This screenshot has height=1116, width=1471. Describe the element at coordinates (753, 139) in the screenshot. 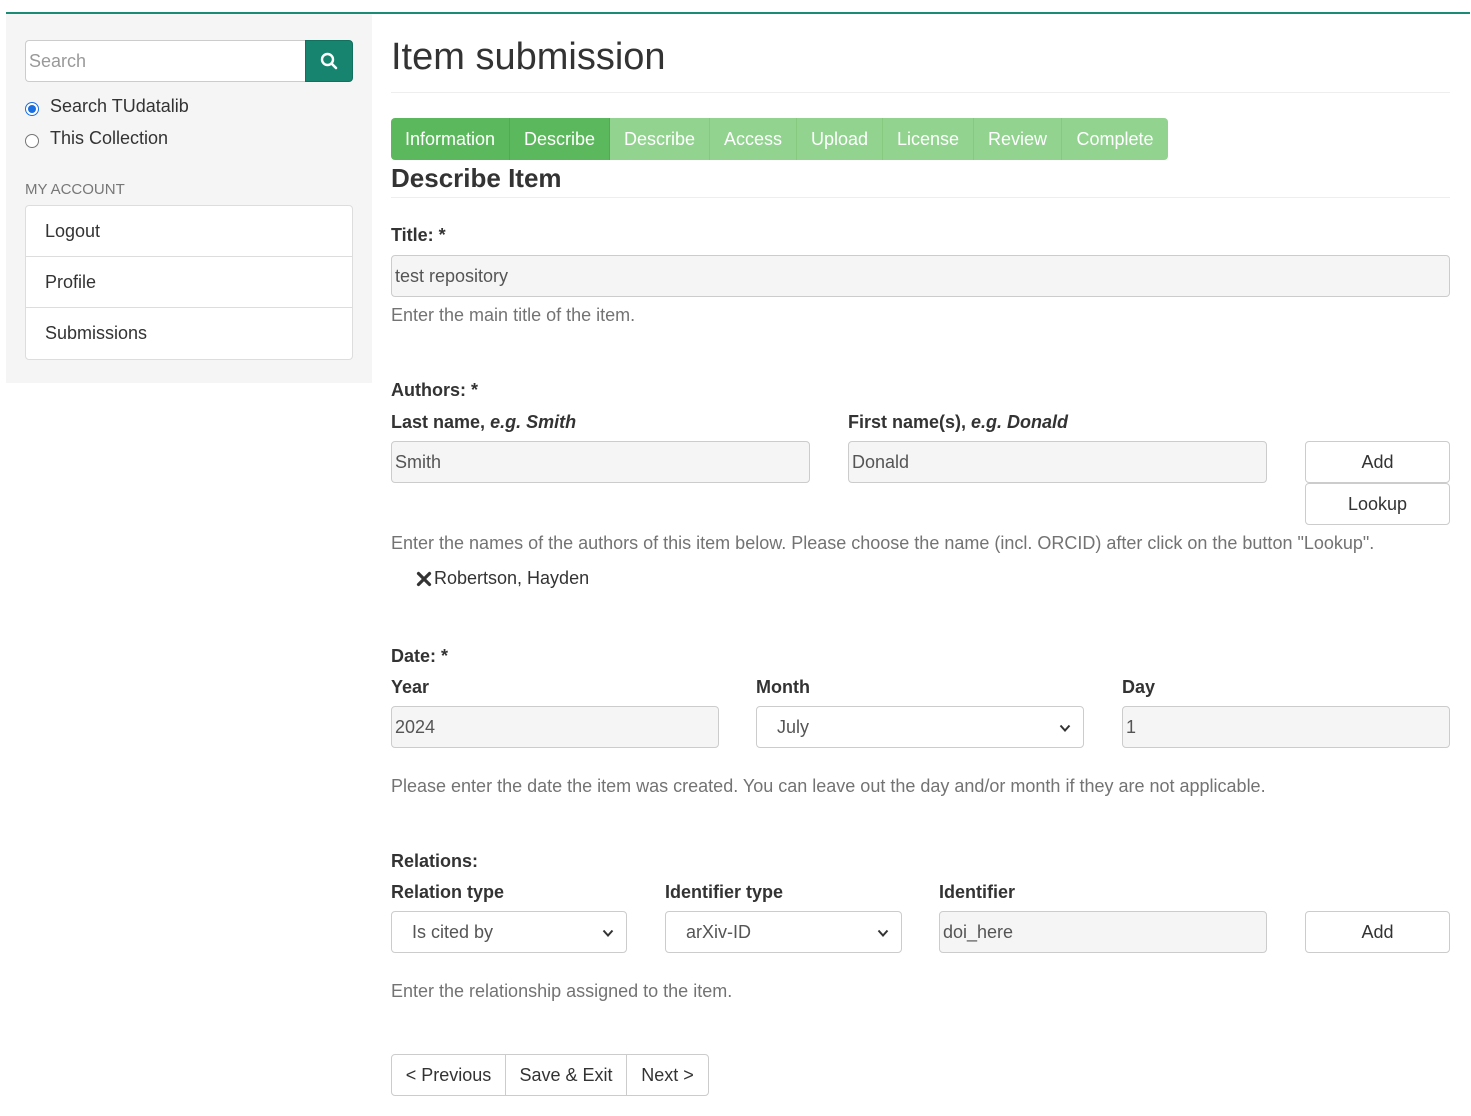

I see `step-access: Access` at that location.